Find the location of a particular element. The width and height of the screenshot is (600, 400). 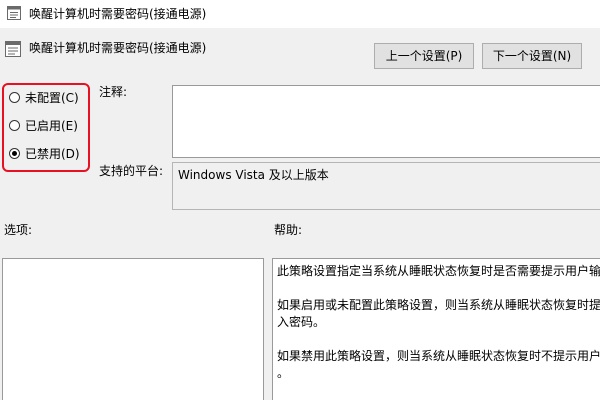

options-label: 选项: is located at coordinates (18, 230).